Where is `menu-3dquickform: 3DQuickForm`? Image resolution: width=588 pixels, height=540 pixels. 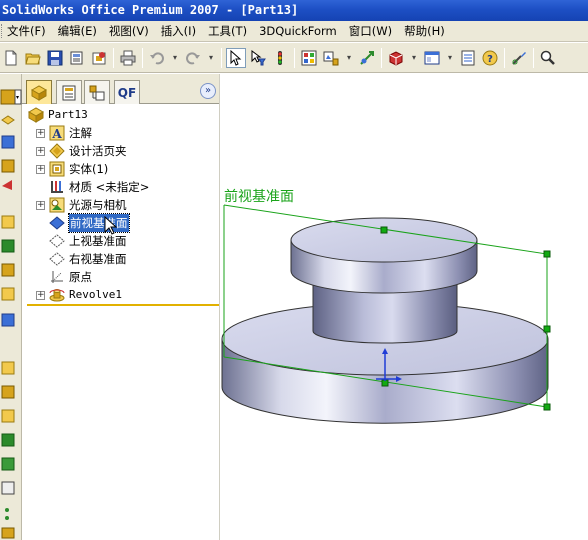 menu-3dquickform: 3DQuickForm is located at coordinates (298, 31).